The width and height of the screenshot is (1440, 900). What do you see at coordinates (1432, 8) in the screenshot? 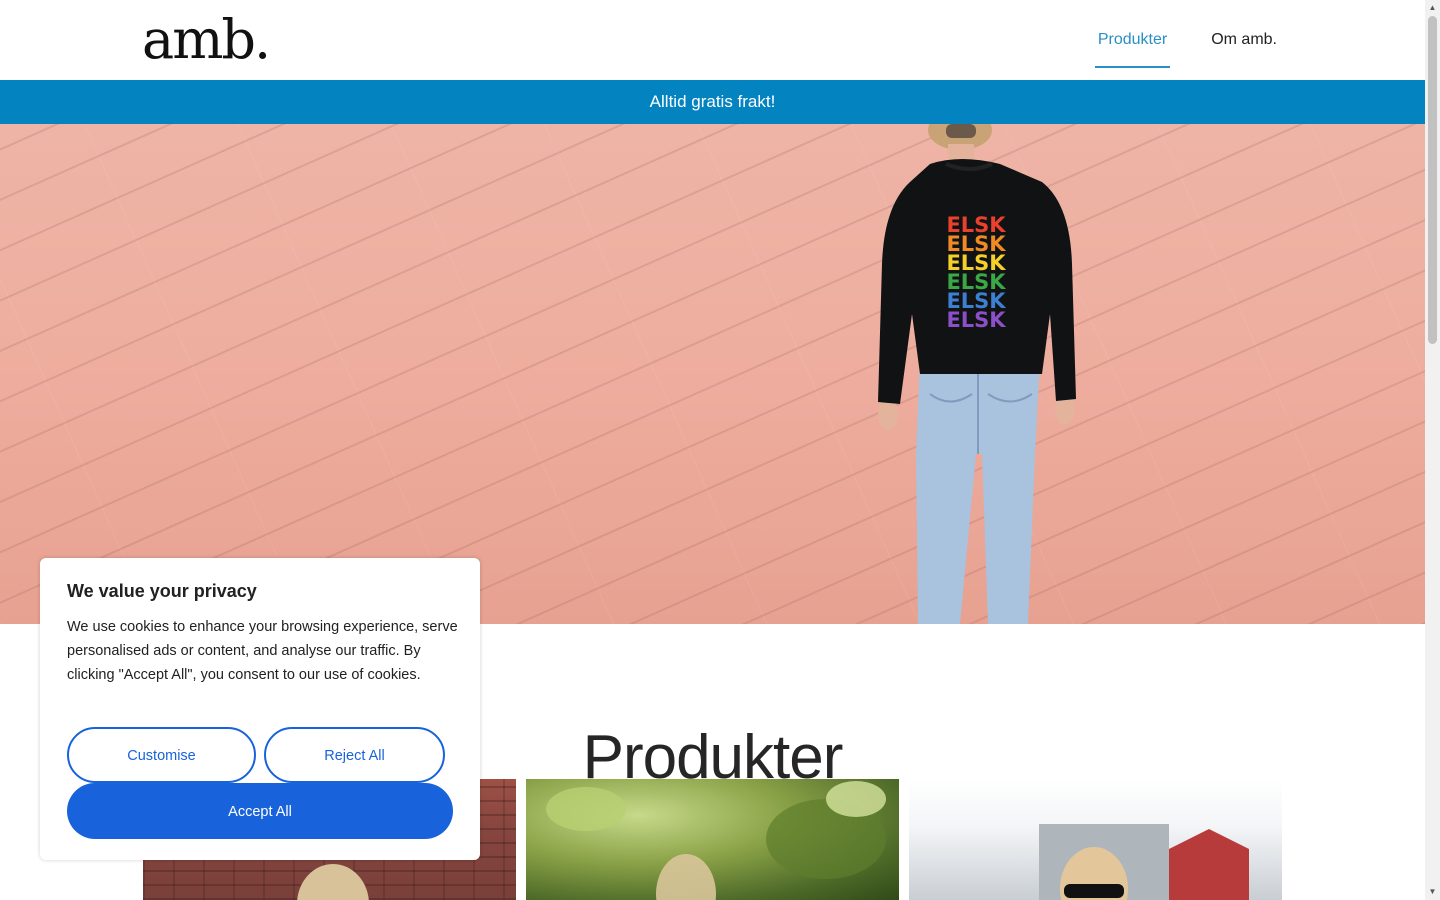
I see `scroll-up-arrow-icon: ▲` at bounding box center [1432, 8].